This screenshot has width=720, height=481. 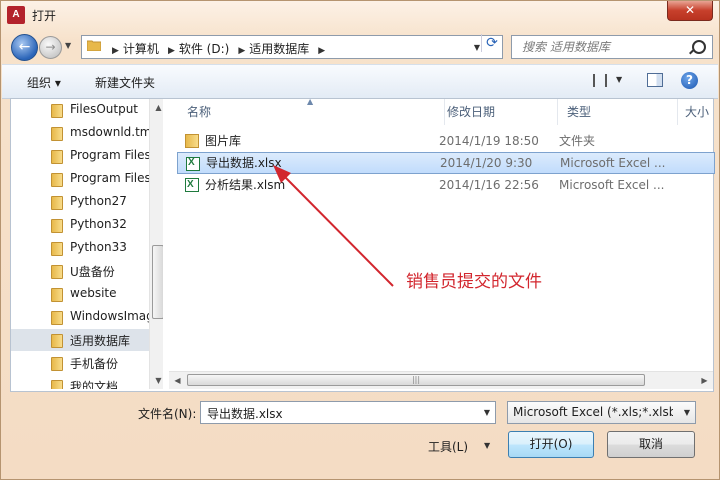 I want to click on sidebar-item: 手机备份, so click(x=81, y=363).